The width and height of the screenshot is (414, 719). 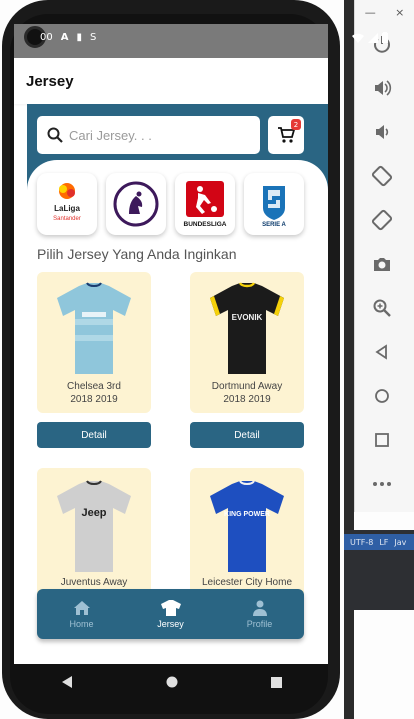 I want to click on ide-status-bar: UTF-8 LF Jav, so click(x=379, y=542).